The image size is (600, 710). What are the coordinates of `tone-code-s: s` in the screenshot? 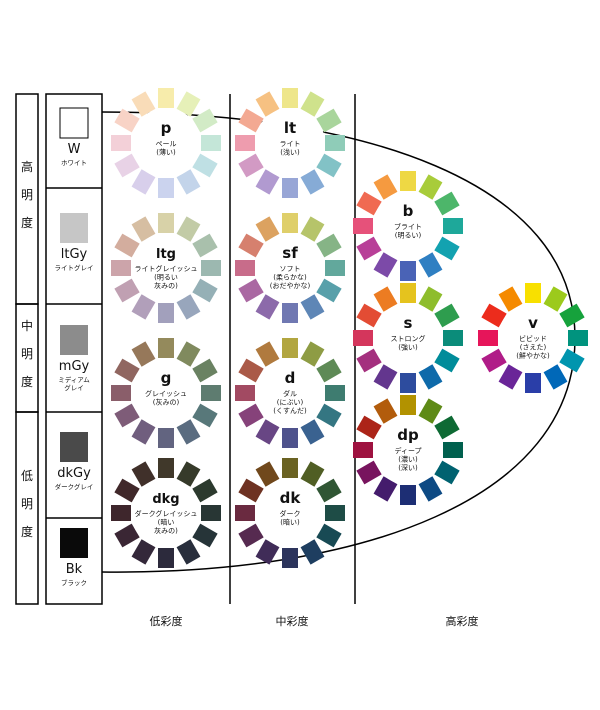 It's located at (408, 323).